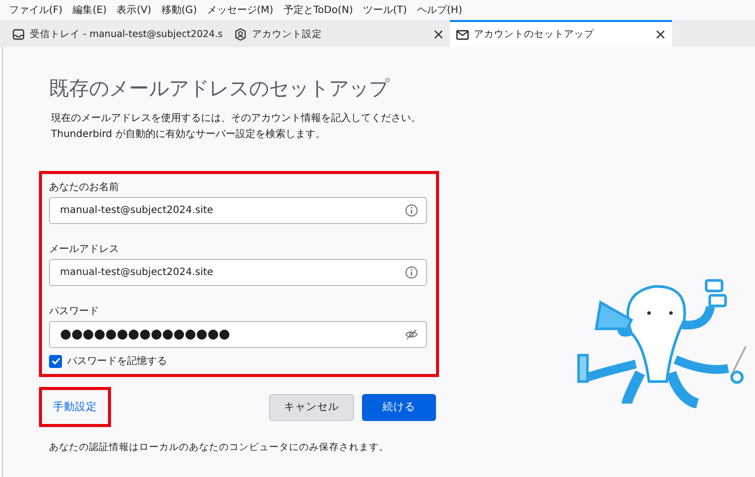  What do you see at coordinates (236, 119) in the screenshot?
I see `description-text: 現在のメールアドレスを使用するには、そのアカウント情報を記入してください。` at bounding box center [236, 119].